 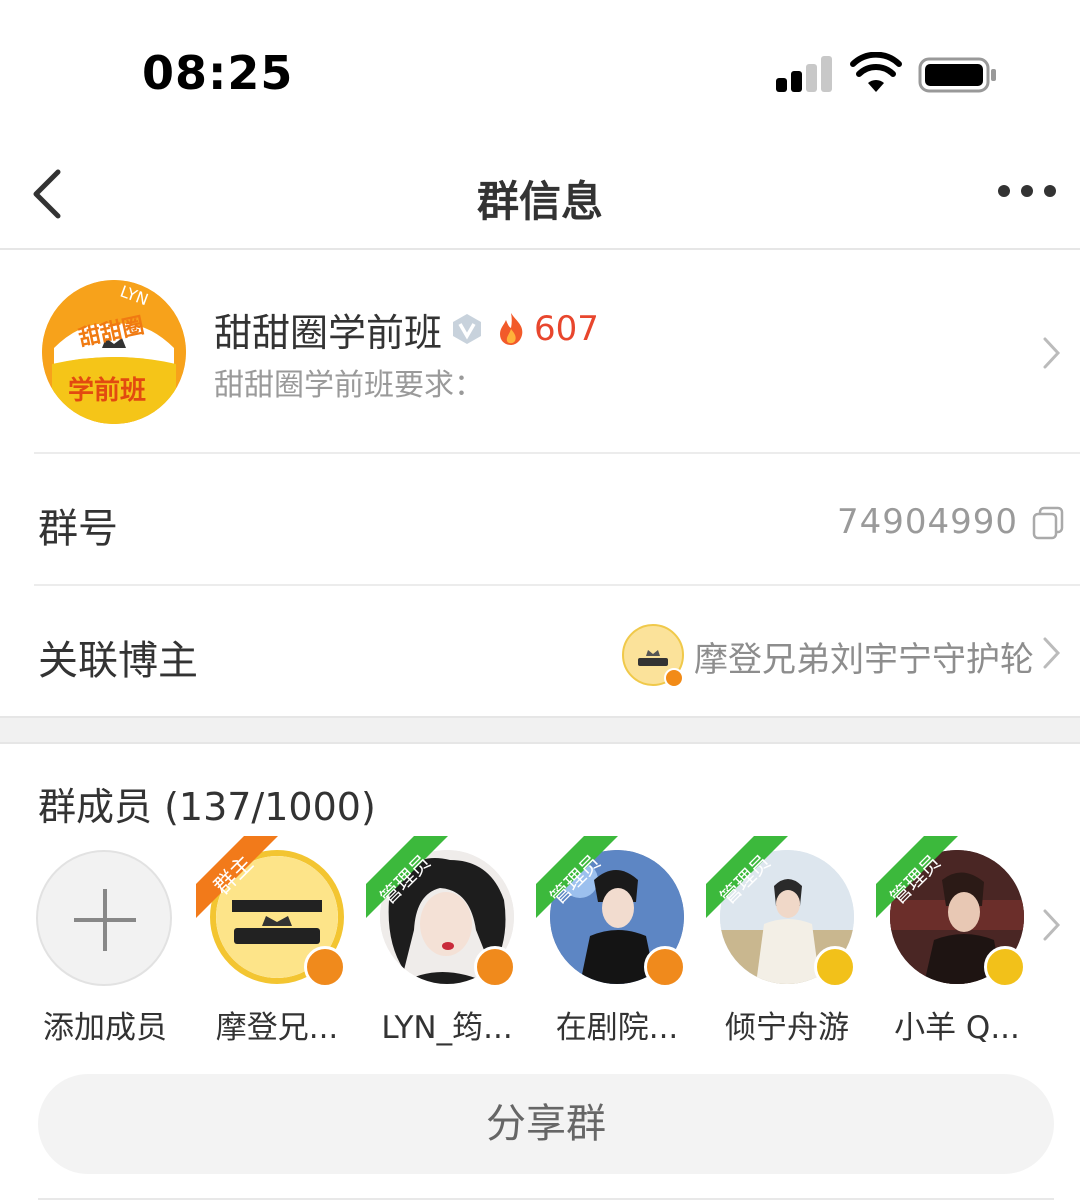 What do you see at coordinates (78, 529) in the screenshot?
I see `group-id-label: 群号` at bounding box center [78, 529].